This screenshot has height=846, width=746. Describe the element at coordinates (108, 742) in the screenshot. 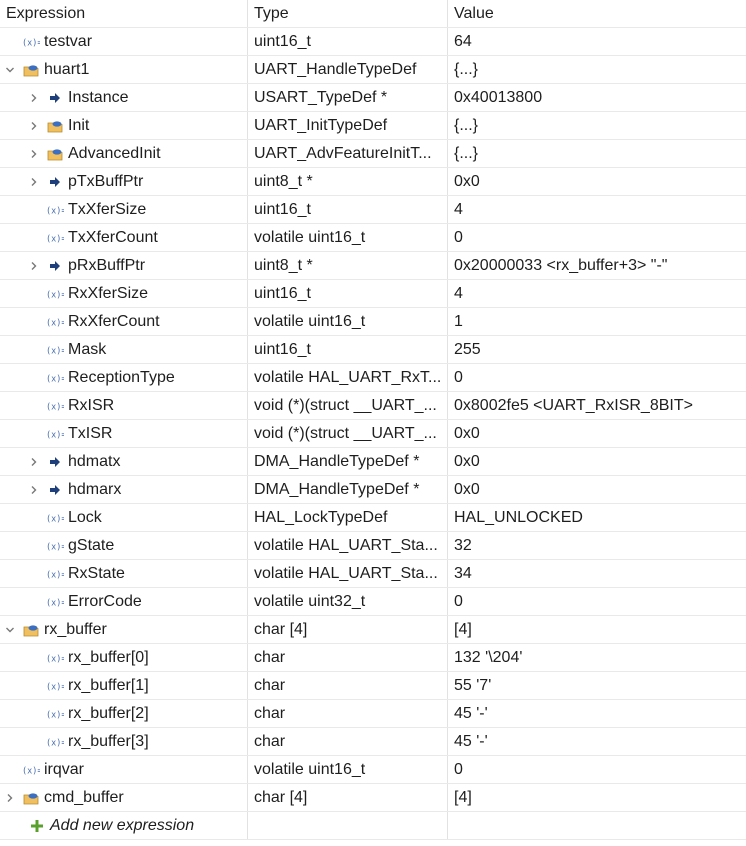

I see `expression-name: rx_buffer[3]` at that location.